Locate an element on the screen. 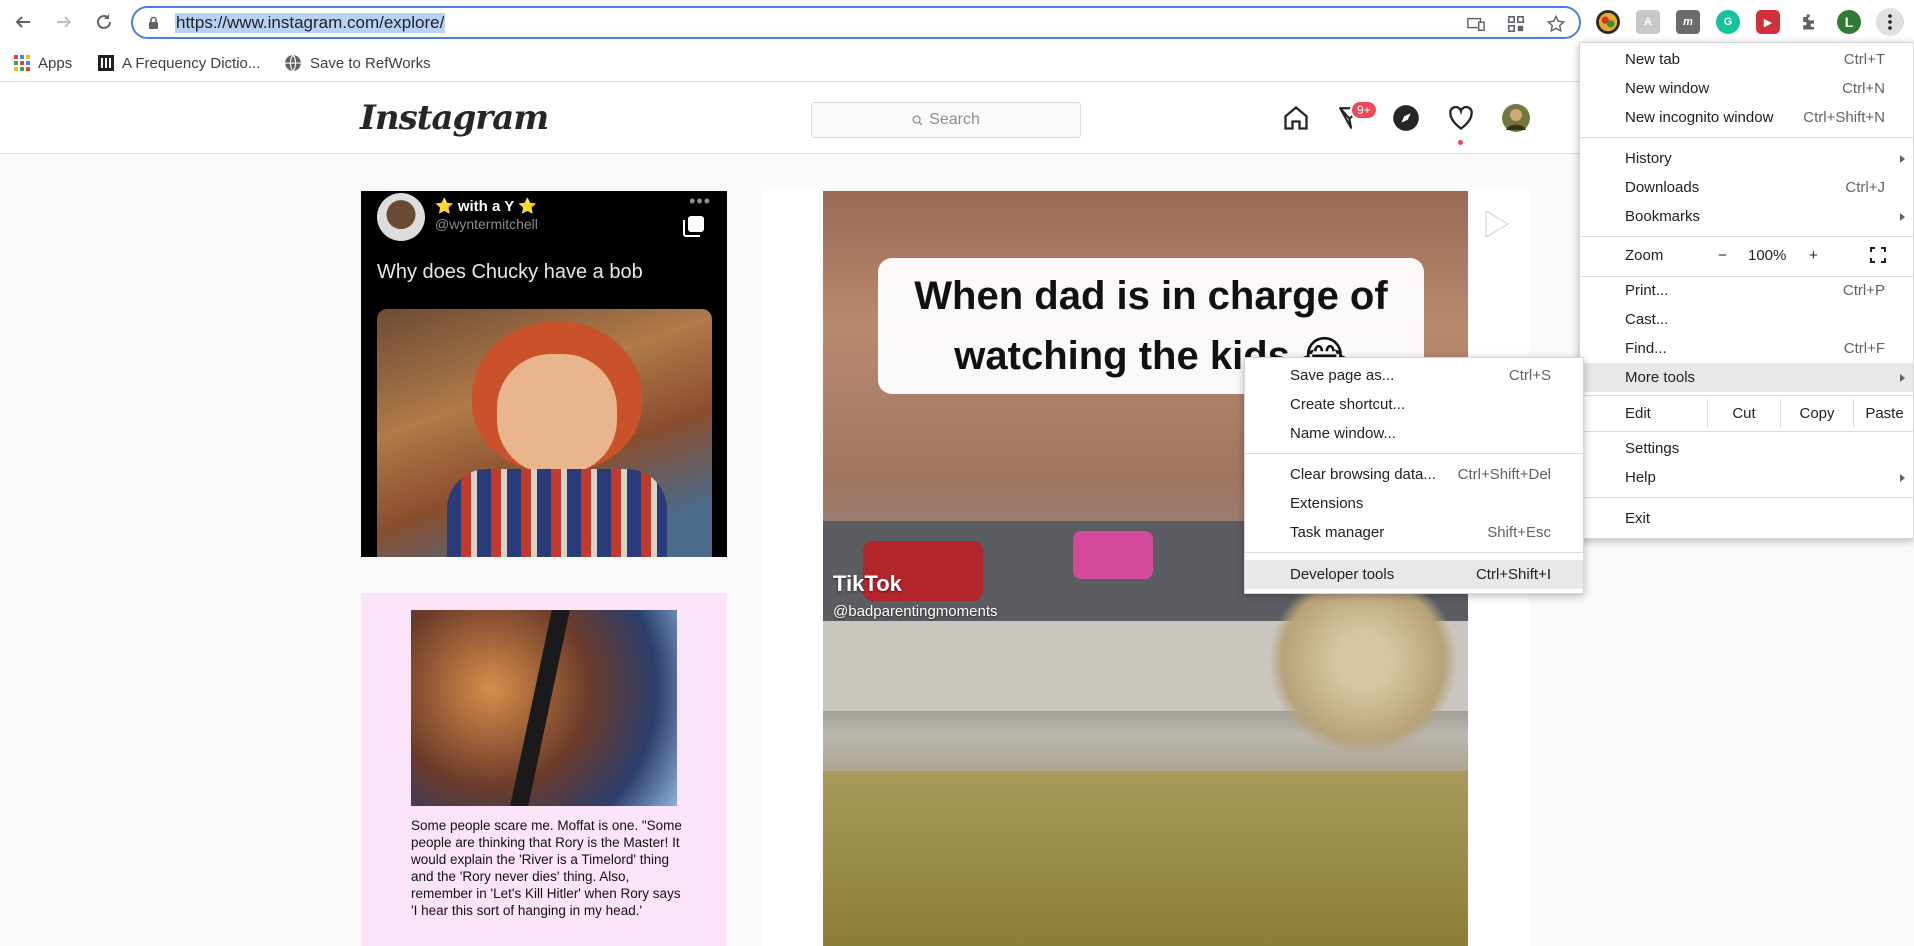  submenu-clear-browsing-data: Clear browsing data... Ctrl+Shift+Del is located at coordinates (1414, 474).